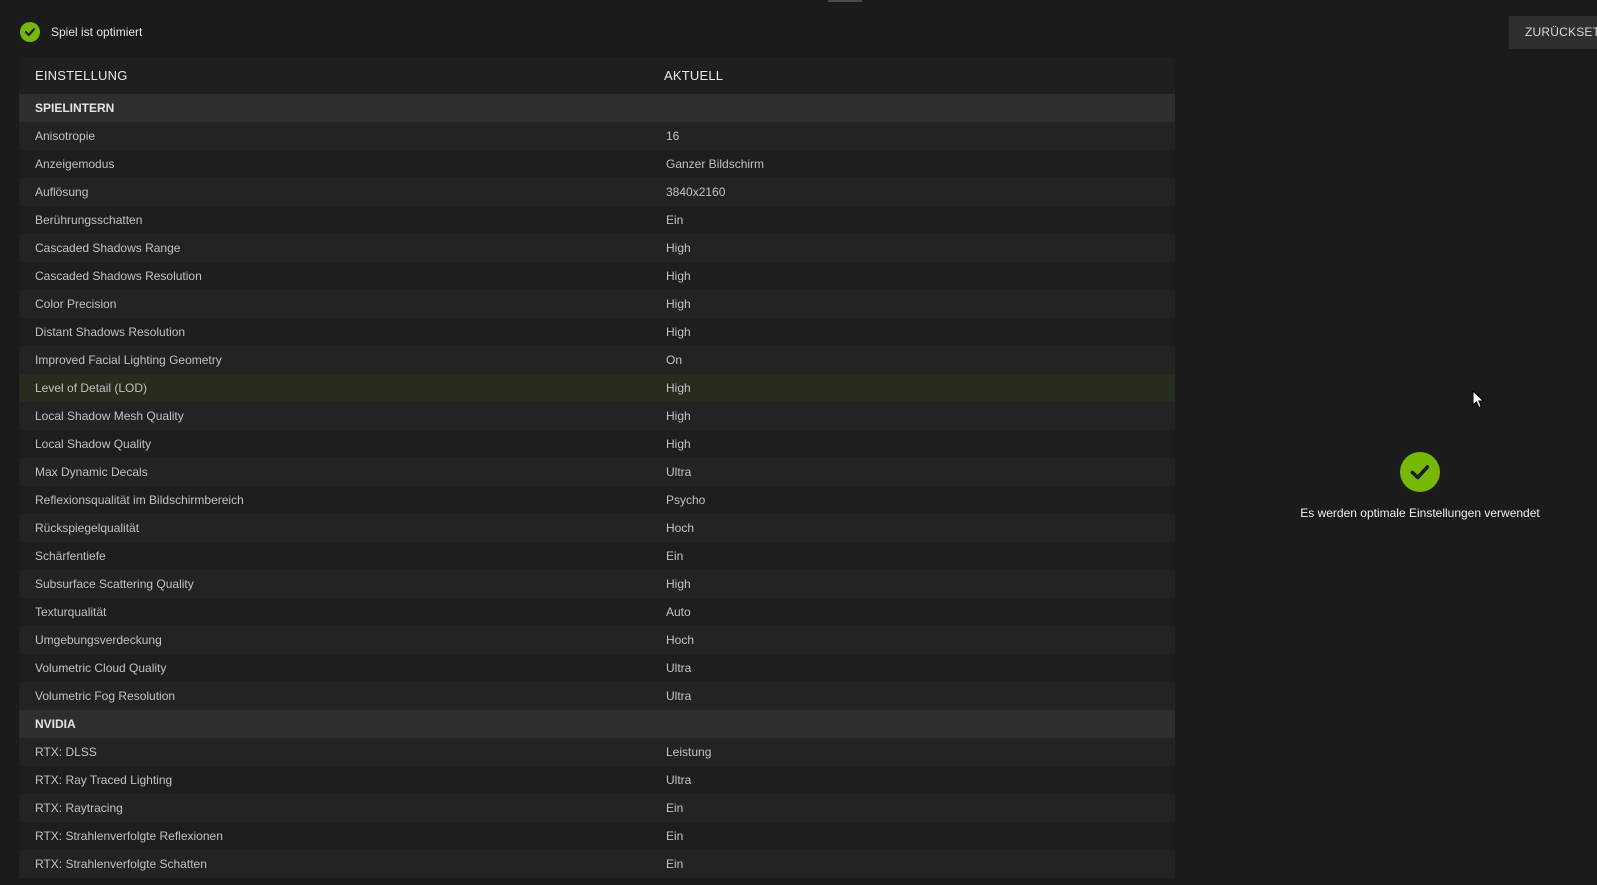 The image size is (1597, 885). I want to click on table-row: RTX: Strahlenverfolgte Reflexionen Ein, so click(597, 836).